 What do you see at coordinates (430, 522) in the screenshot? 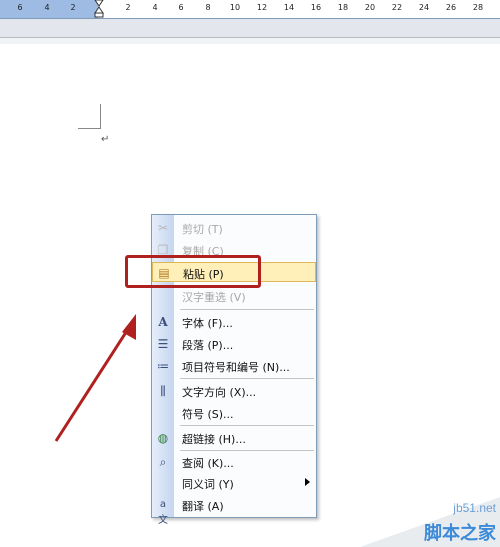
I see `watermark: jb51.net 脚本之家` at bounding box center [430, 522].